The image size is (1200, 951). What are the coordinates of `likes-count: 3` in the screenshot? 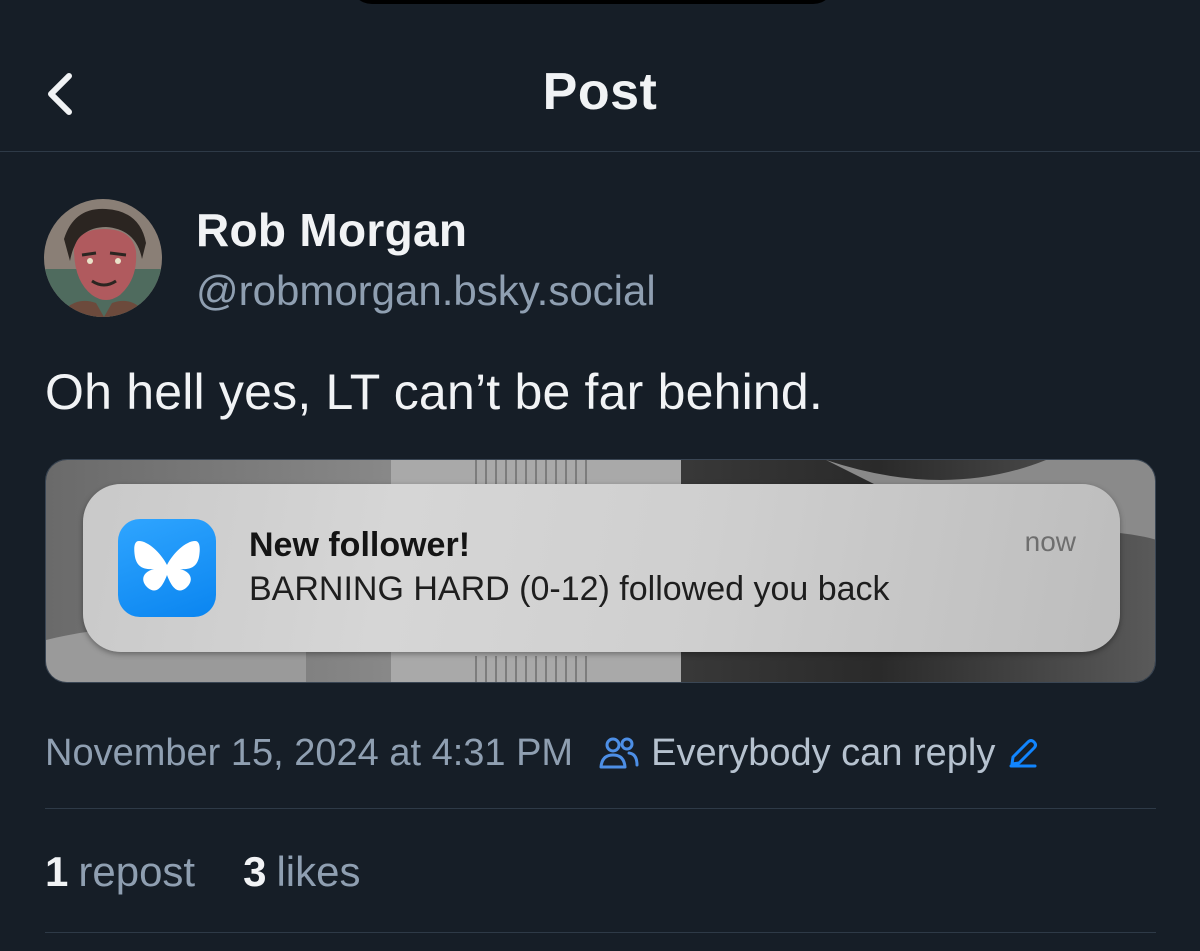 It's located at (255, 871).